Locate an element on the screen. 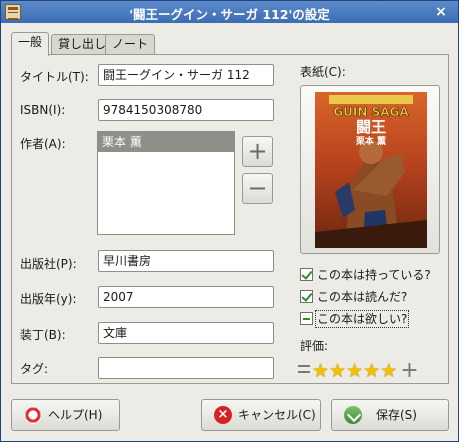  cover-title-text: 闘王 is located at coordinates (371, 127).